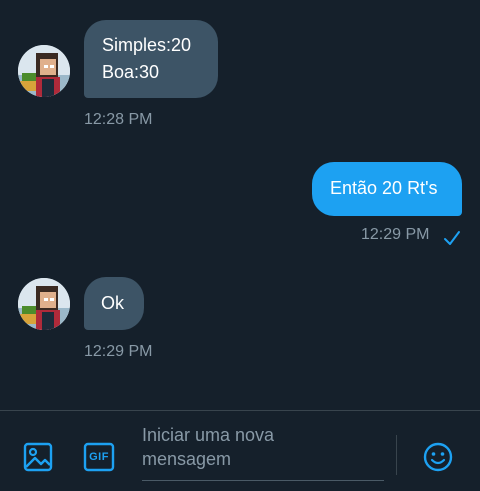  I want to click on message-bubble-outgoing: Então 20 Rt's, so click(387, 189).